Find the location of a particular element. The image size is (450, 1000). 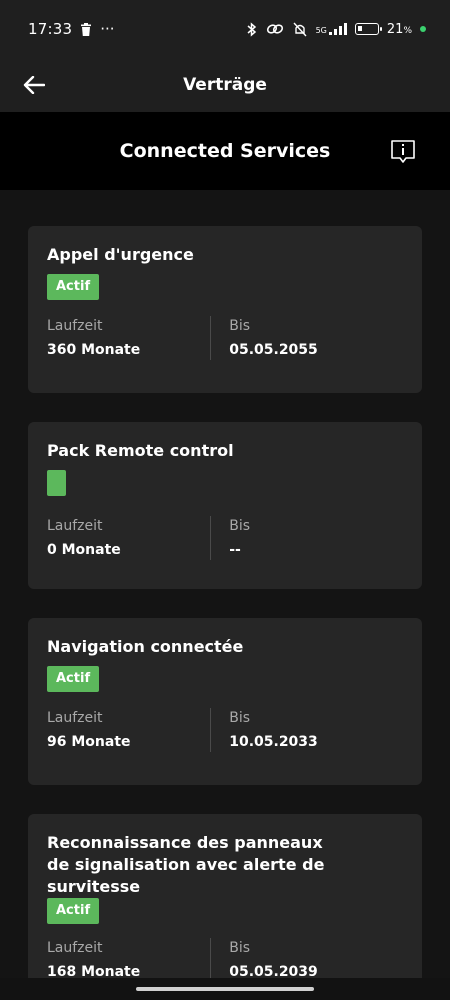

bluetooth-icon is located at coordinates (251, 29).